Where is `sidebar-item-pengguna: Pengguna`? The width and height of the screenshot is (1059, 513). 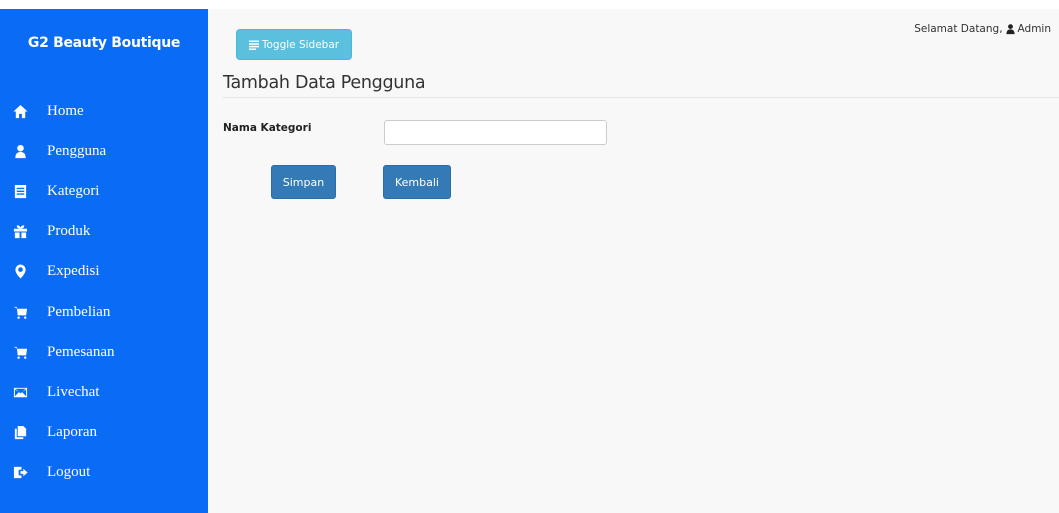
sidebar-item-pengguna: Pengguna is located at coordinates (104, 151).